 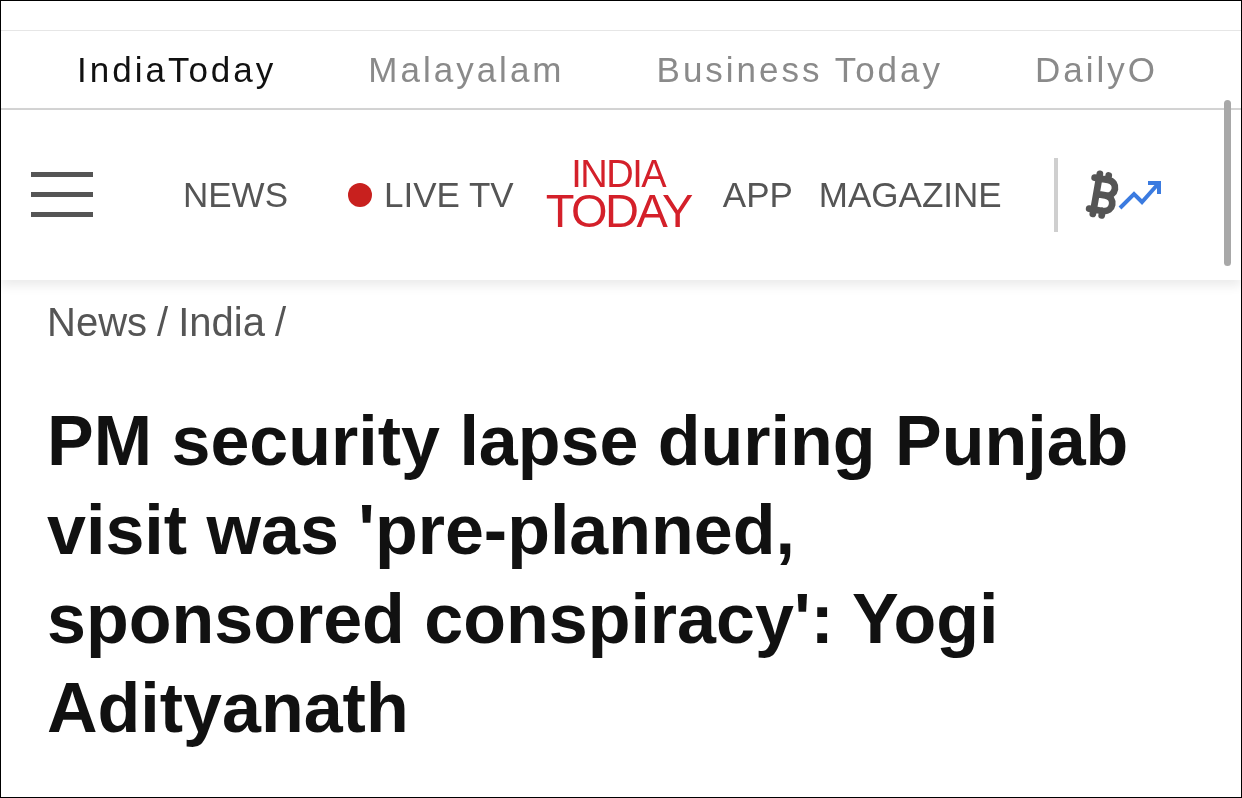 What do you see at coordinates (757, 195) in the screenshot?
I see `nav-link: APP` at bounding box center [757, 195].